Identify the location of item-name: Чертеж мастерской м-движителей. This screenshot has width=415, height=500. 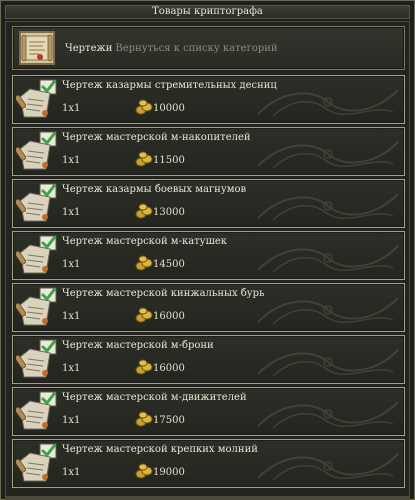
(154, 397).